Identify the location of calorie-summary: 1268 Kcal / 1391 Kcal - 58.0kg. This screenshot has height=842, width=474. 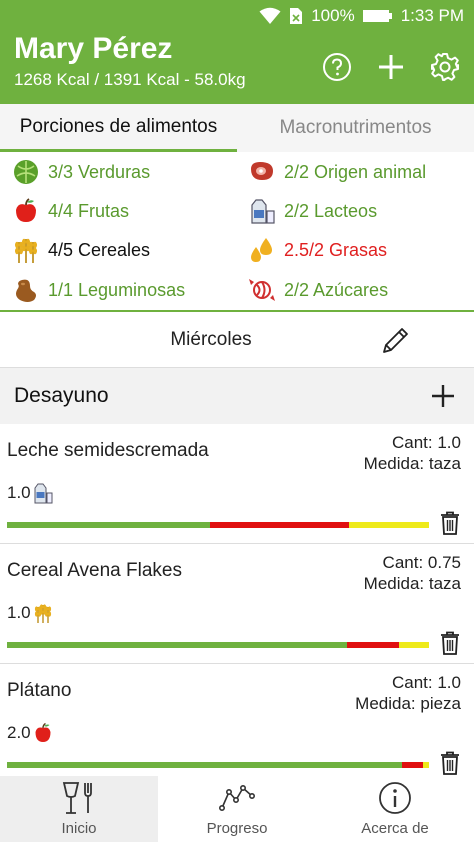
(130, 79).